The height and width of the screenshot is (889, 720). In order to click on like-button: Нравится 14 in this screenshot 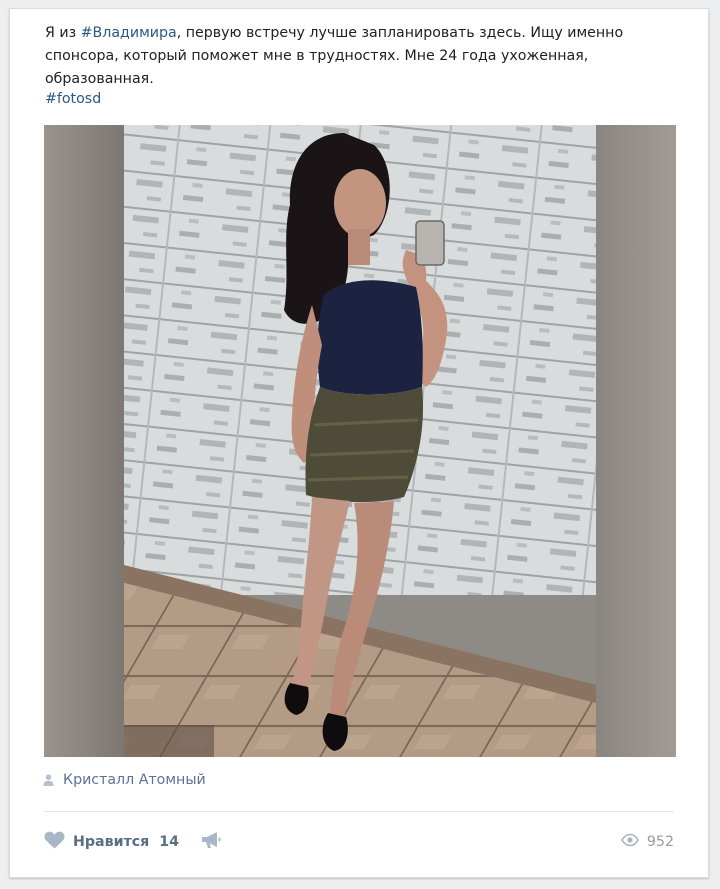, I will do `click(111, 842)`.